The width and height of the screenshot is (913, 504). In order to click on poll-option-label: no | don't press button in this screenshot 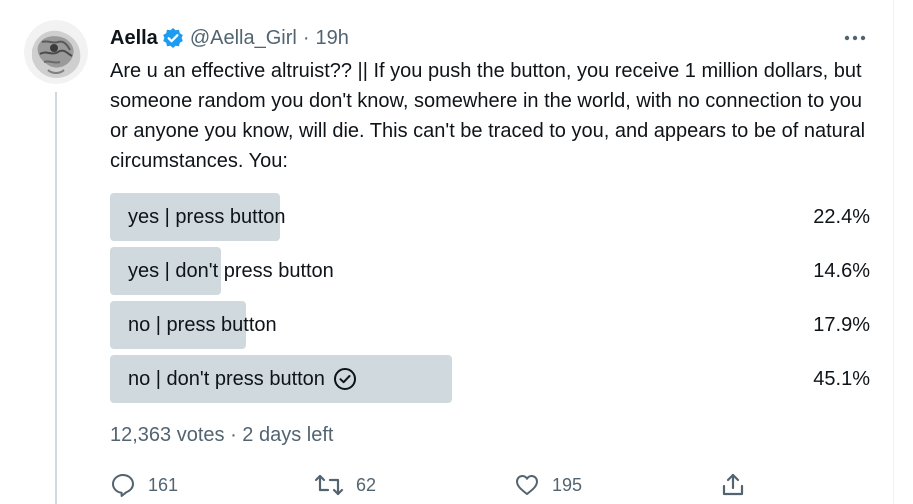, I will do `click(242, 379)`.